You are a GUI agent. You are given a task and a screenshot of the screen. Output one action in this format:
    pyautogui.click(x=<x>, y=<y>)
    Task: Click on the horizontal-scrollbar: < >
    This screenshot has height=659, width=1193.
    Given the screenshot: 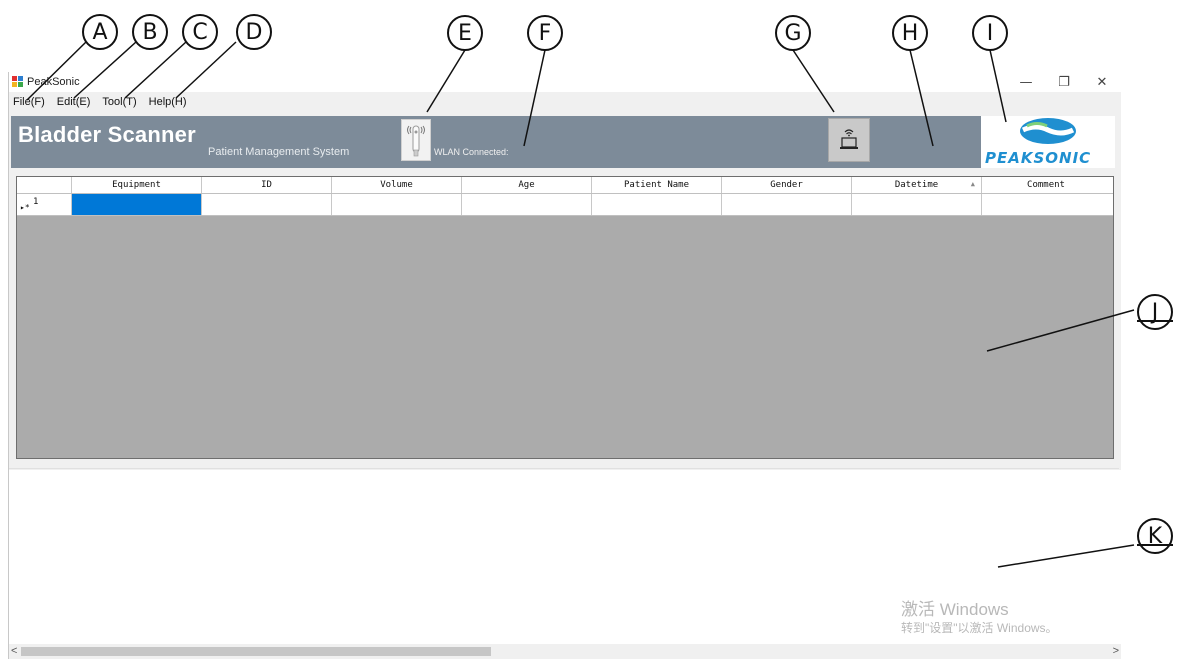 What is the action you would take?
    pyautogui.click(x=565, y=651)
    